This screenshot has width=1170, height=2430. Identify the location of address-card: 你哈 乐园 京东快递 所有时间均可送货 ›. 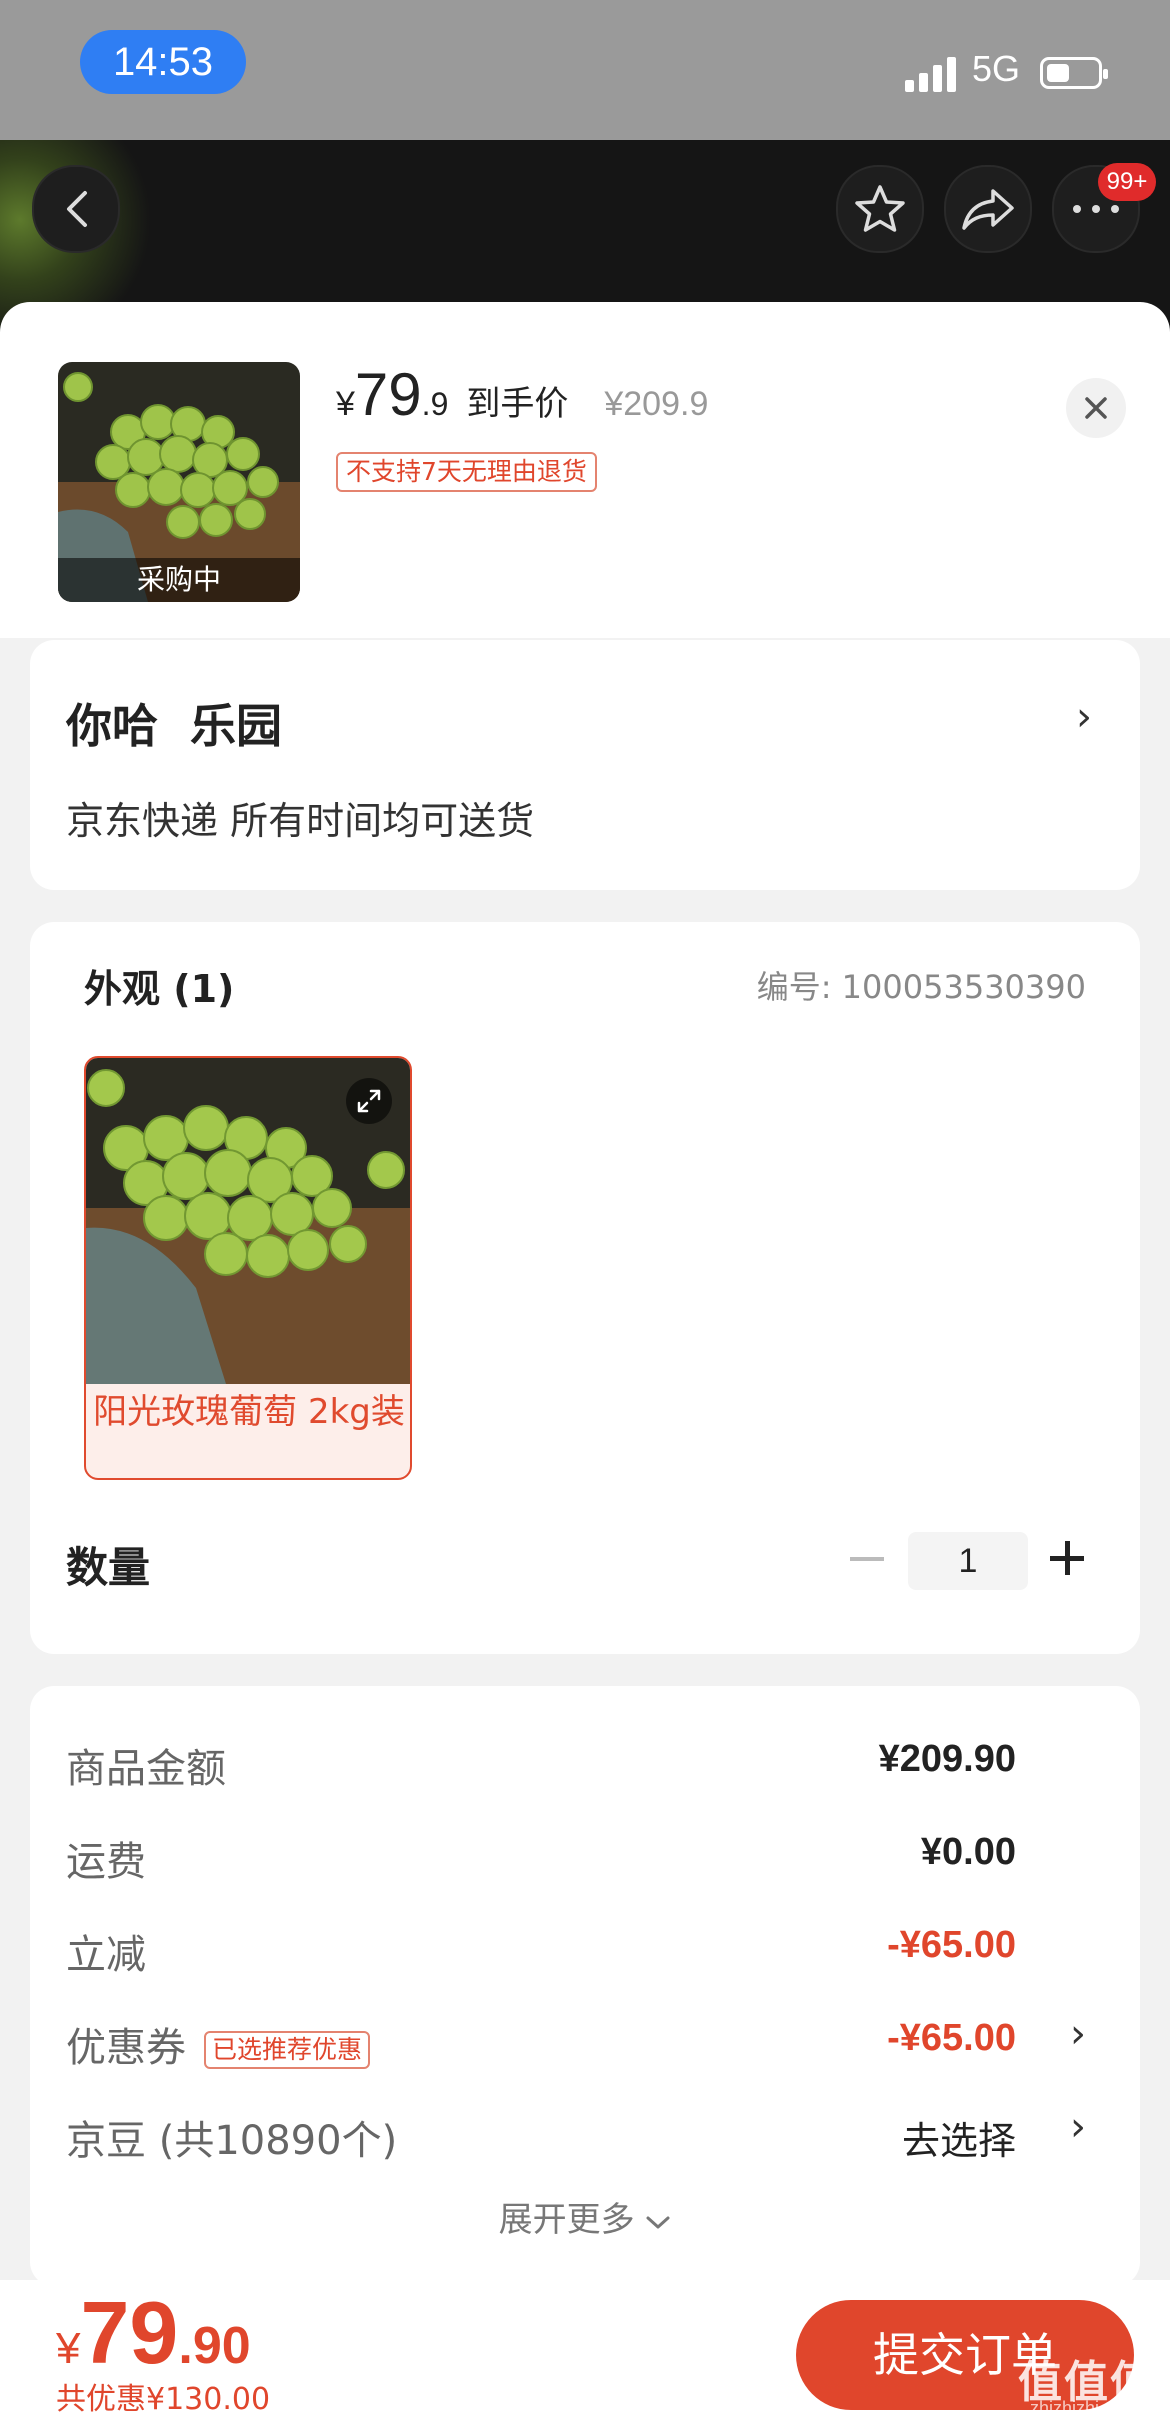
(585, 765).